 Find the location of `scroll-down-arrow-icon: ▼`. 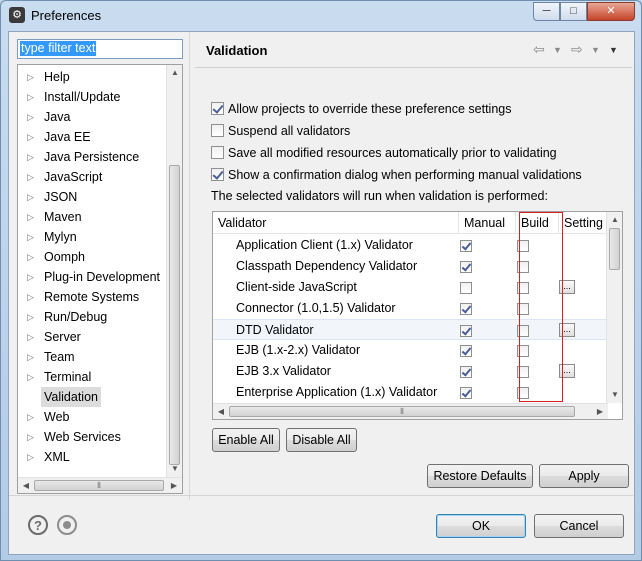

scroll-down-arrow-icon: ▼ is located at coordinates (174, 469).